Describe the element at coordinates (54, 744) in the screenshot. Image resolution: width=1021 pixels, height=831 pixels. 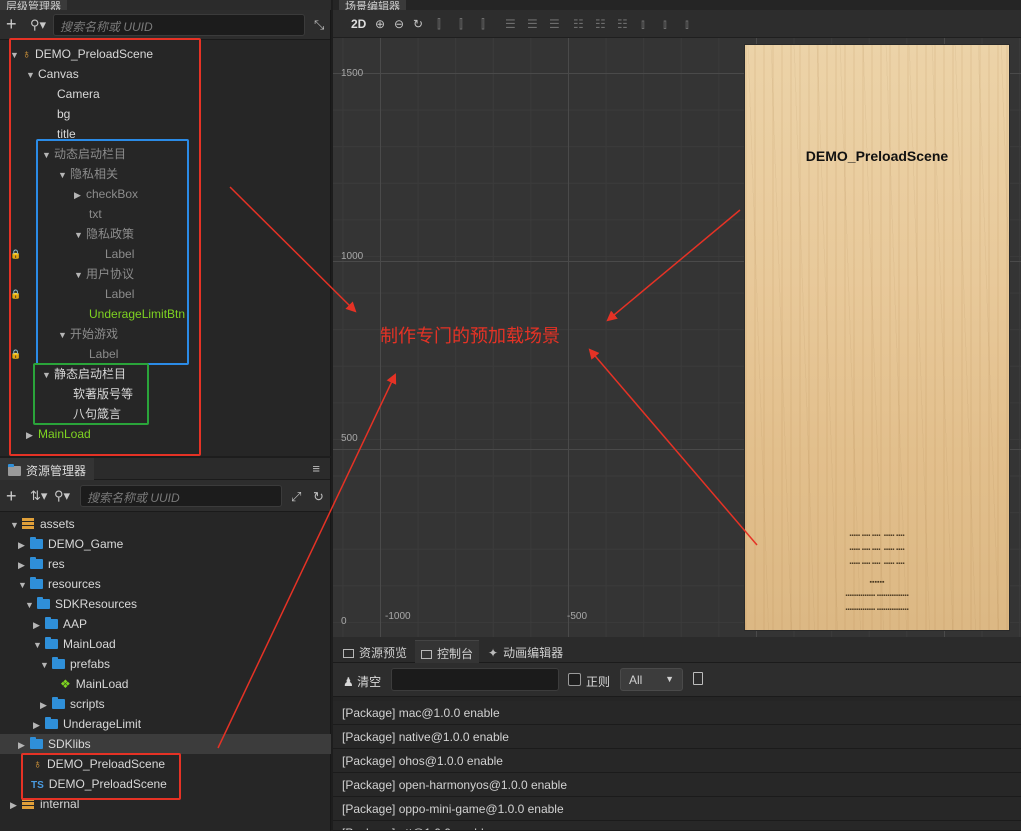
I see `asset-sdklibs: ▶ SDKlibs` at that location.